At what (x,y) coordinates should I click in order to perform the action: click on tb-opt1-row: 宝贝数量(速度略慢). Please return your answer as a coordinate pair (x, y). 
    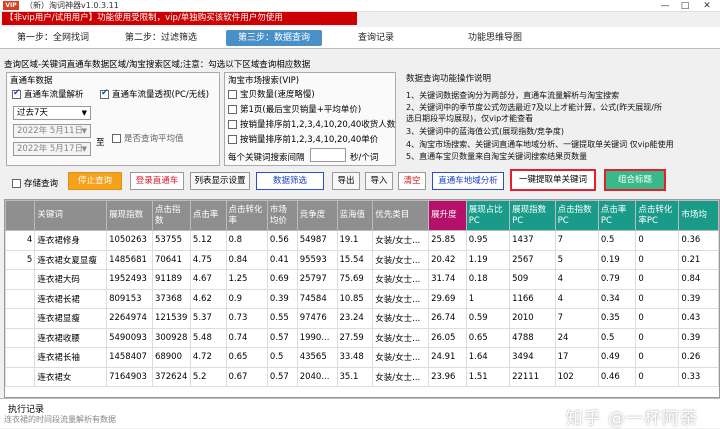
    Looking at the image, I should click on (271, 94).